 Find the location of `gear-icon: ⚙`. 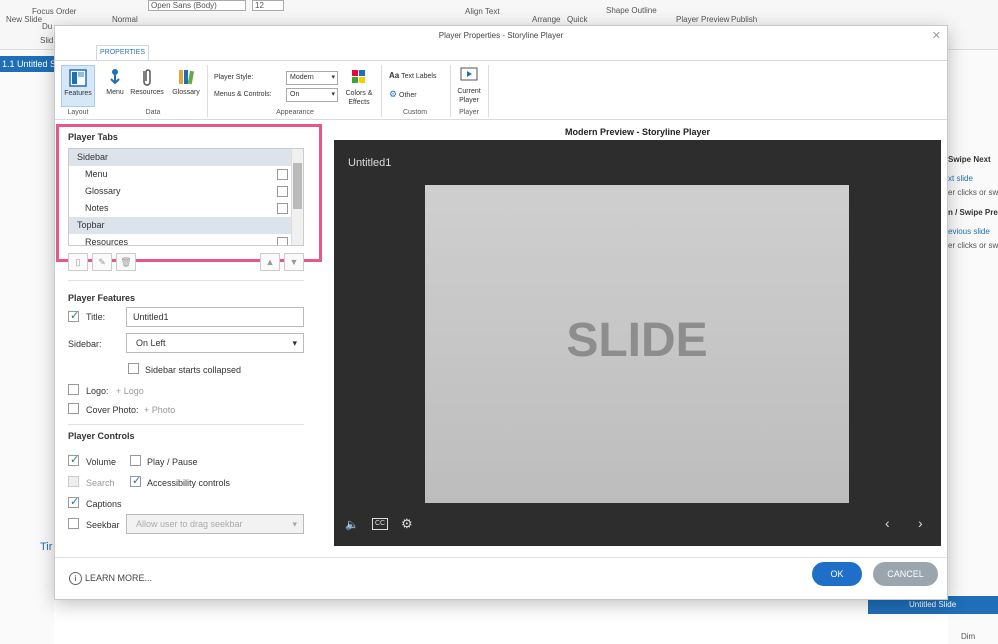

gear-icon: ⚙ is located at coordinates (393, 94).